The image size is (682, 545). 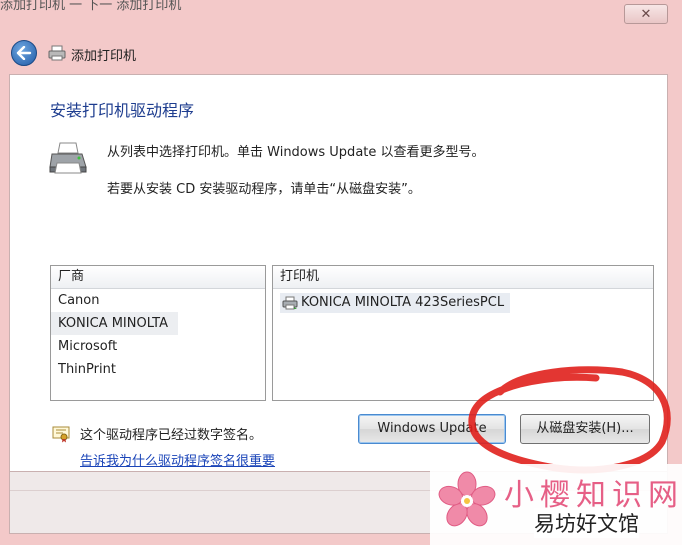 What do you see at coordinates (403, 302) in the screenshot?
I see `printer-item-label: KONICA MINOLTA 423SeriesPCL` at bounding box center [403, 302].